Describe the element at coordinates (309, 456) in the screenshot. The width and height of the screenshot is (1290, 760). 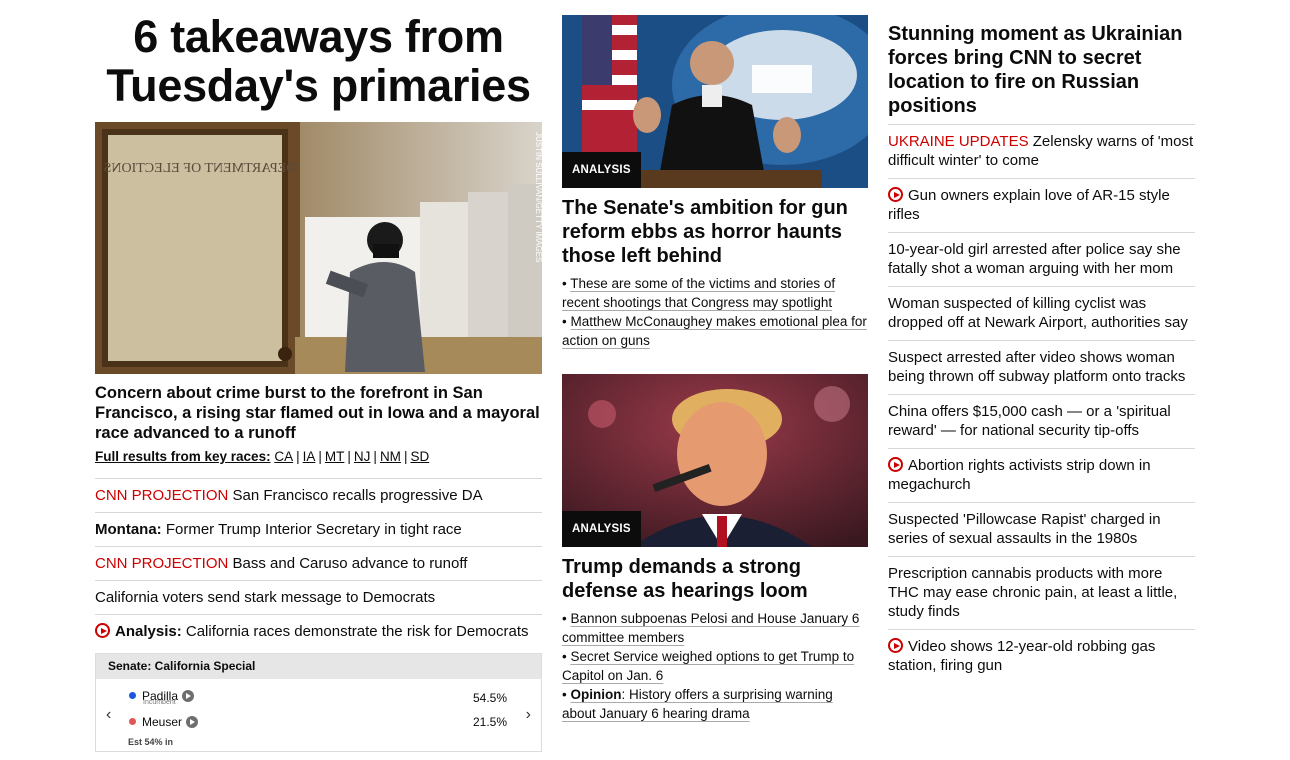
I see `key-race-link-ia: IA` at that location.